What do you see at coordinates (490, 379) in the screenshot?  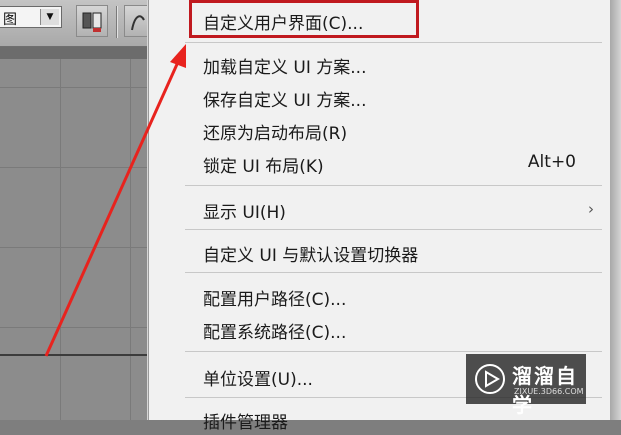 I see `play-logo-icon` at bounding box center [490, 379].